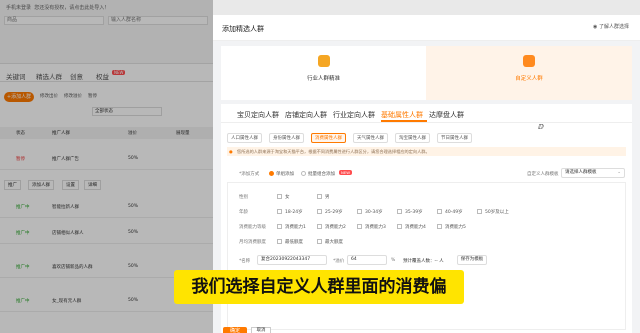  I want to click on age-checkbox: 50岁及以上, so click(493, 212).